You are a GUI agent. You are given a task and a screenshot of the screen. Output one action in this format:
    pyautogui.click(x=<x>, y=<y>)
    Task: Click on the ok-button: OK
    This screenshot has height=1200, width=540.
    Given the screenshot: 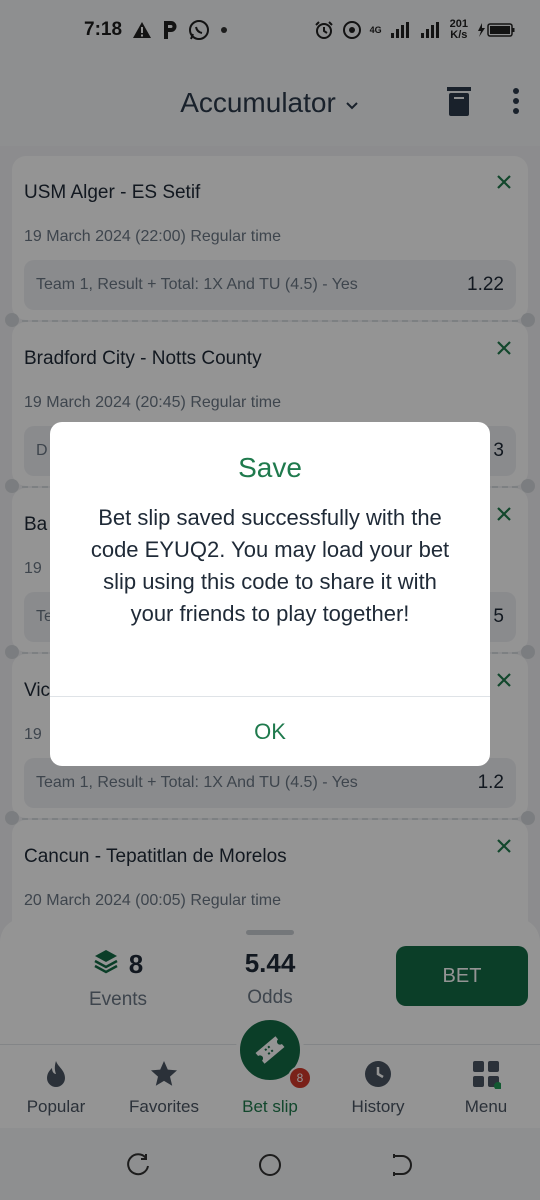 What is the action you would take?
    pyautogui.click(x=270, y=731)
    